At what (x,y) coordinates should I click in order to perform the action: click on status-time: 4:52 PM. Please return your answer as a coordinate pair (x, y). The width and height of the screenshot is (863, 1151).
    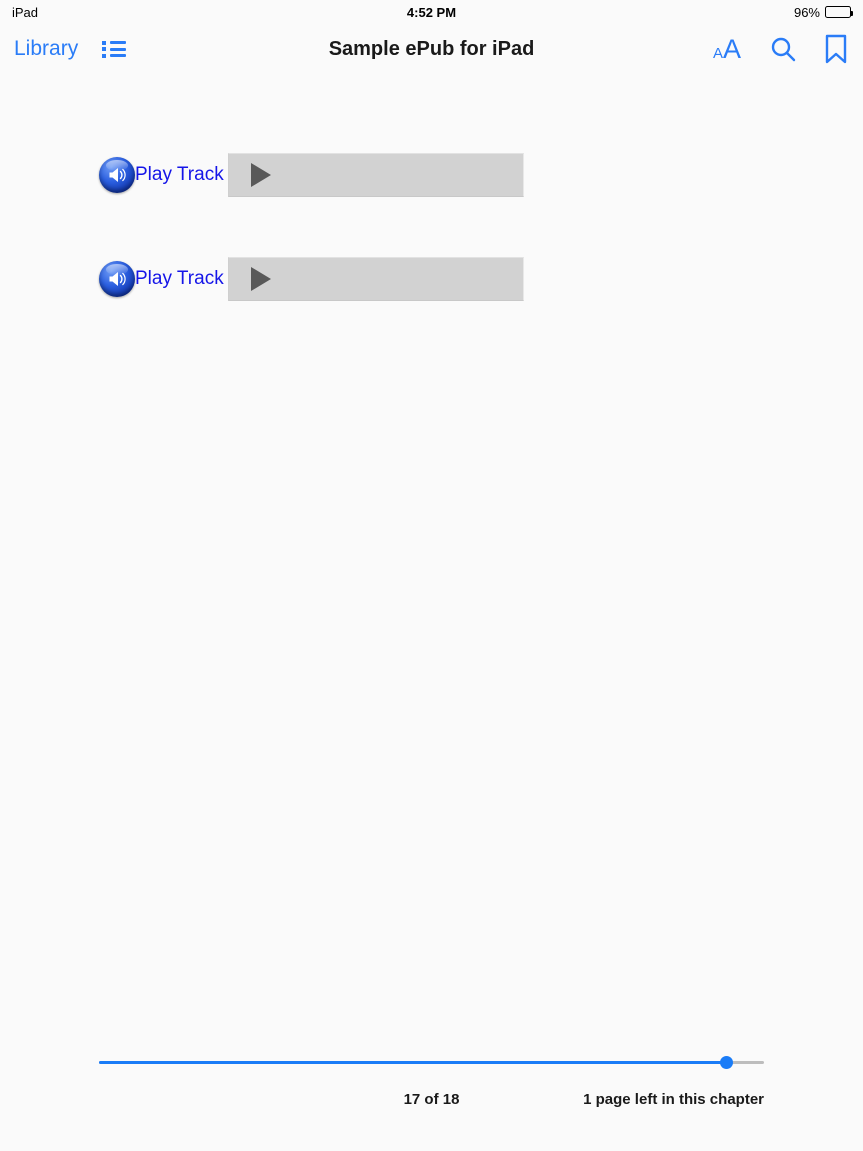
    Looking at the image, I should click on (431, 12).